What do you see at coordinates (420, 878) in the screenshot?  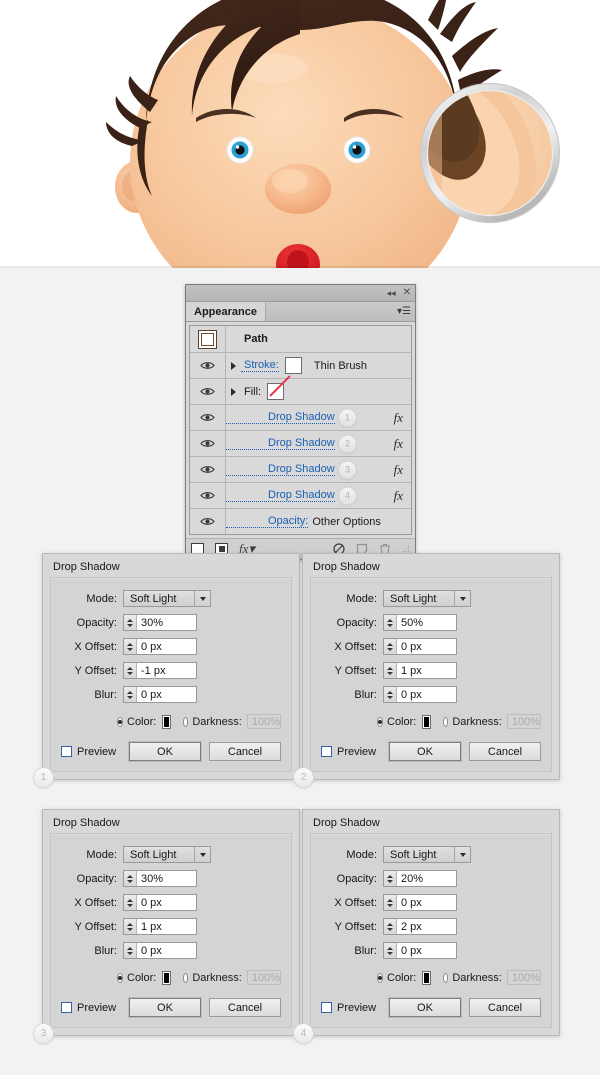 I see `opacity-stepper: 20%` at bounding box center [420, 878].